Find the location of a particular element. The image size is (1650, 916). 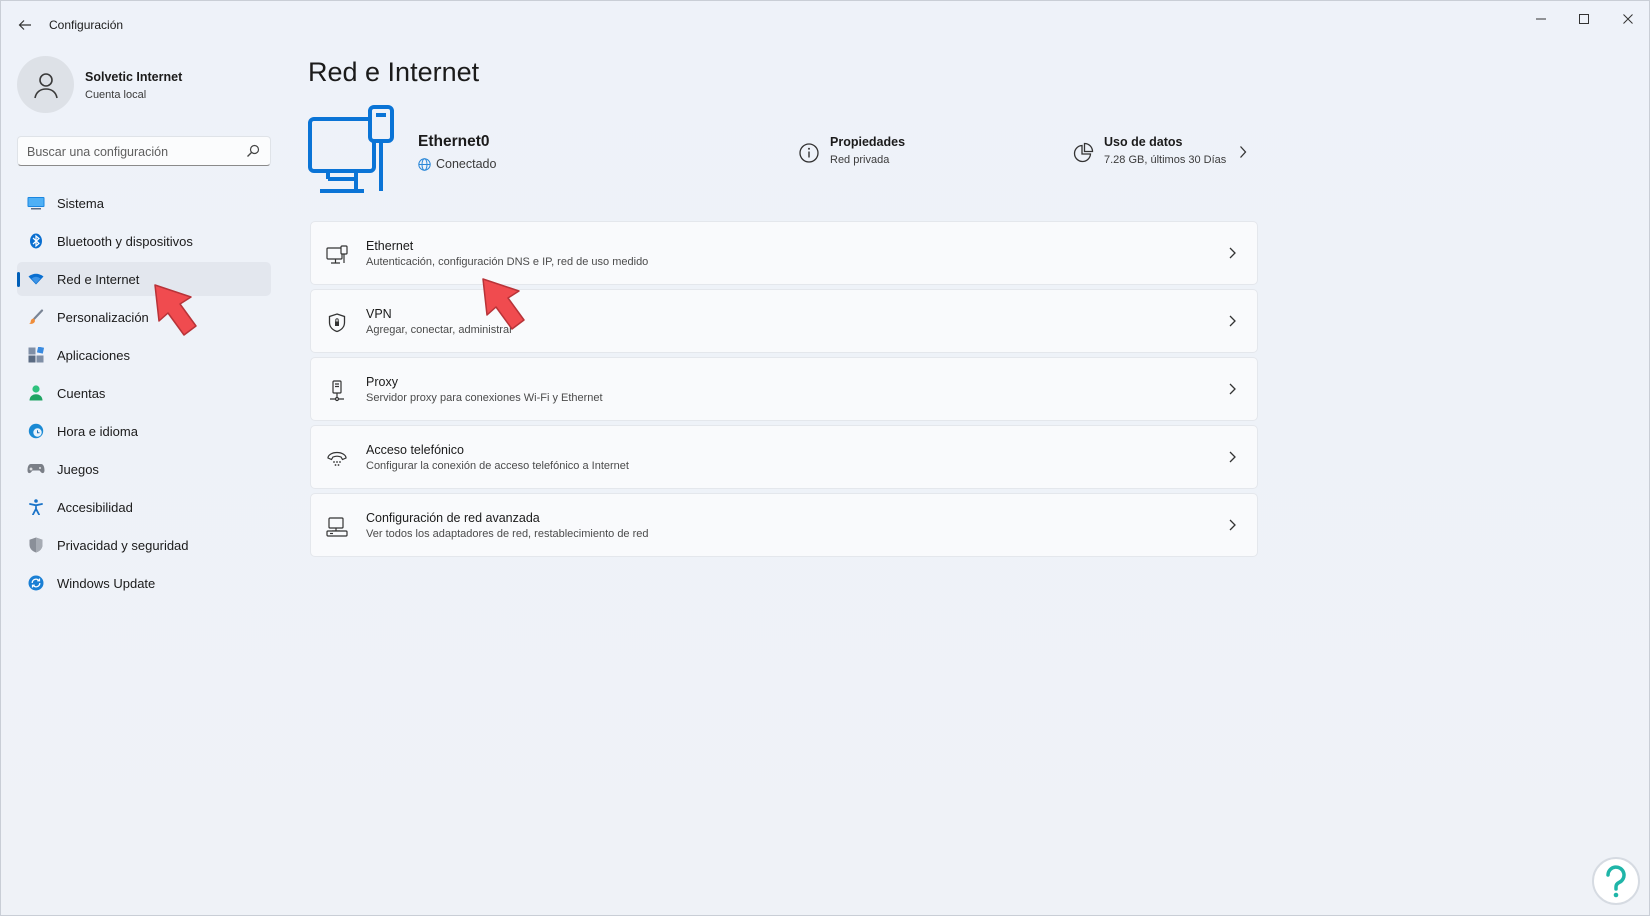

profile-account-type: Cuenta local is located at coordinates (116, 95).